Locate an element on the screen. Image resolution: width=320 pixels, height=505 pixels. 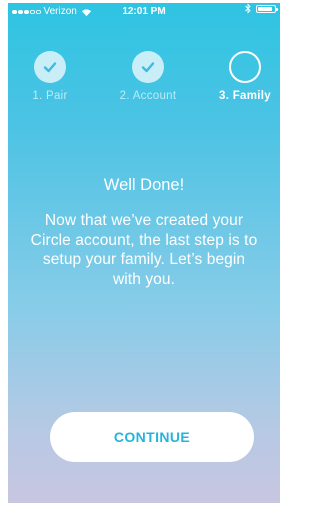
step-pair-complete-indicator is located at coordinates (50, 67).